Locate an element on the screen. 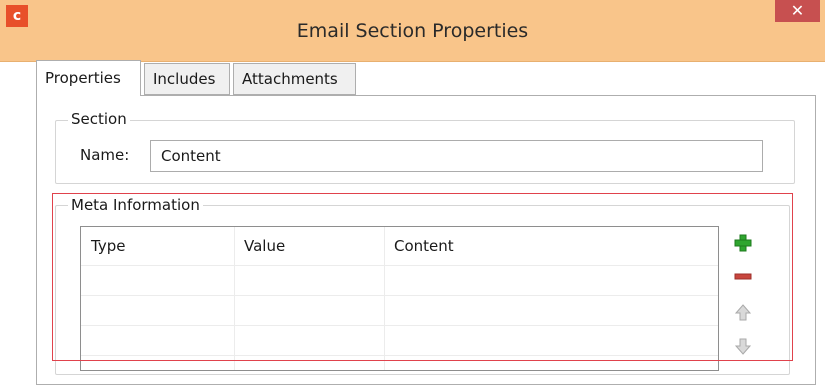  close-button: ✕ is located at coordinates (797, 11).